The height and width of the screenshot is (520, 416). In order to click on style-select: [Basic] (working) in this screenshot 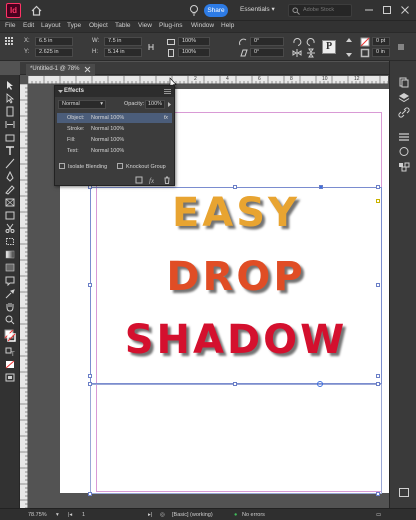, I will do `click(192, 515)`.